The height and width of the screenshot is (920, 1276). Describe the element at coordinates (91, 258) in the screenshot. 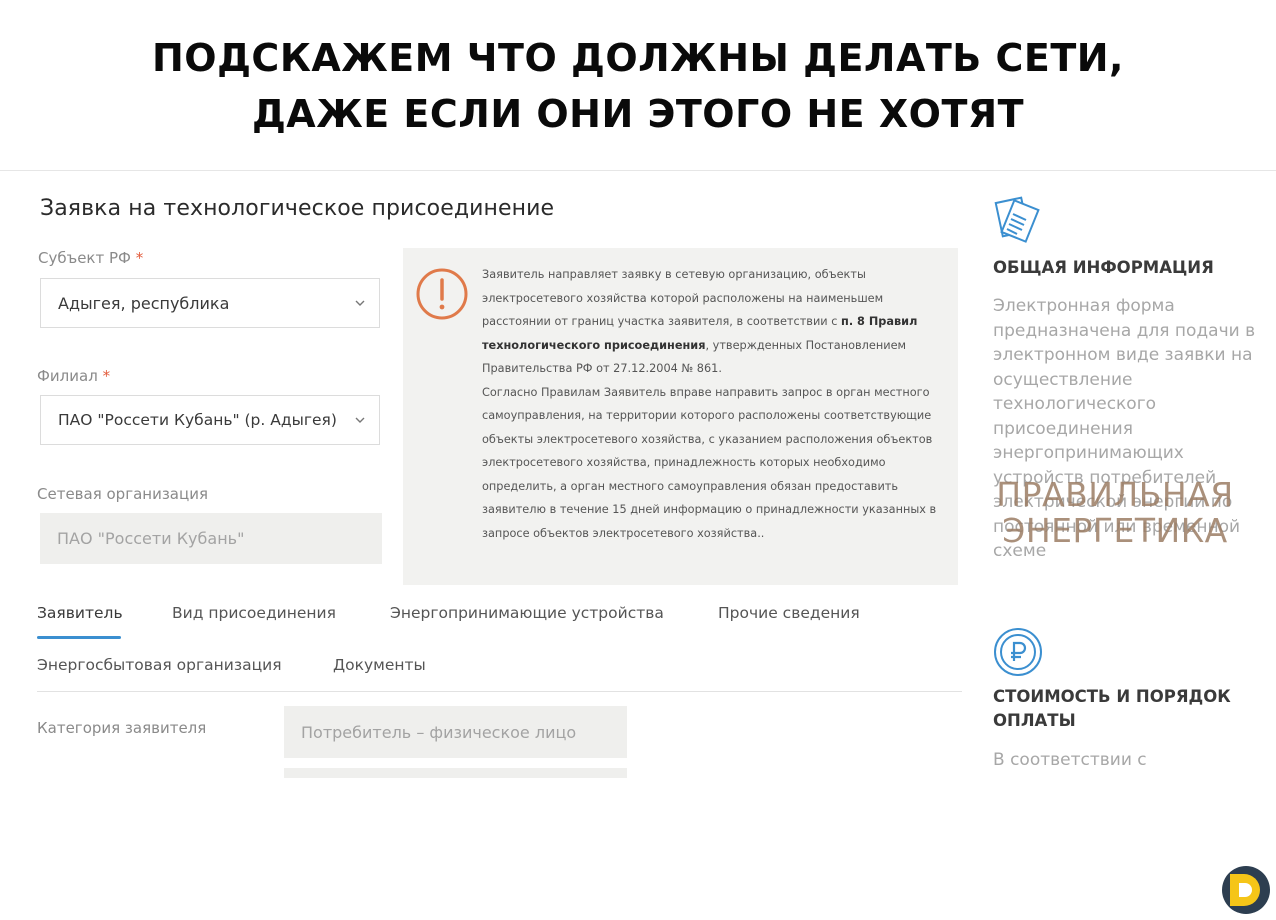

I see `subject-label: Субъект РФ *` at that location.